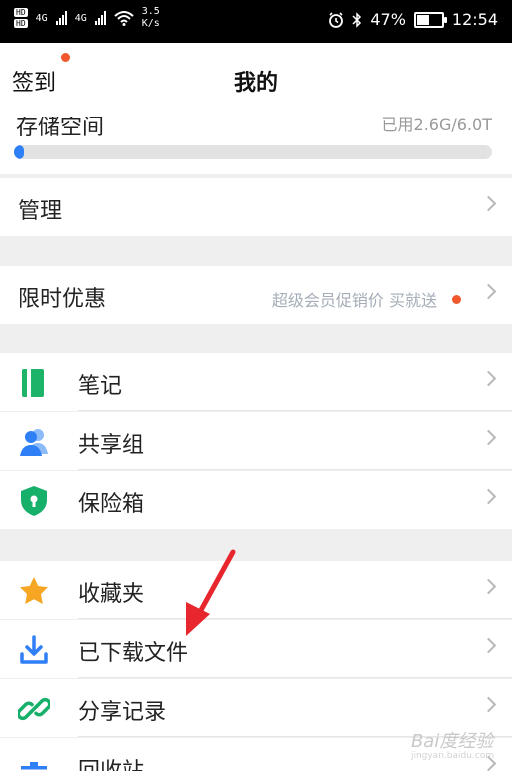 The image size is (512, 771). I want to click on watermark-logo: Bai度经验 jingyan.baidu.com, so click(452, 744).